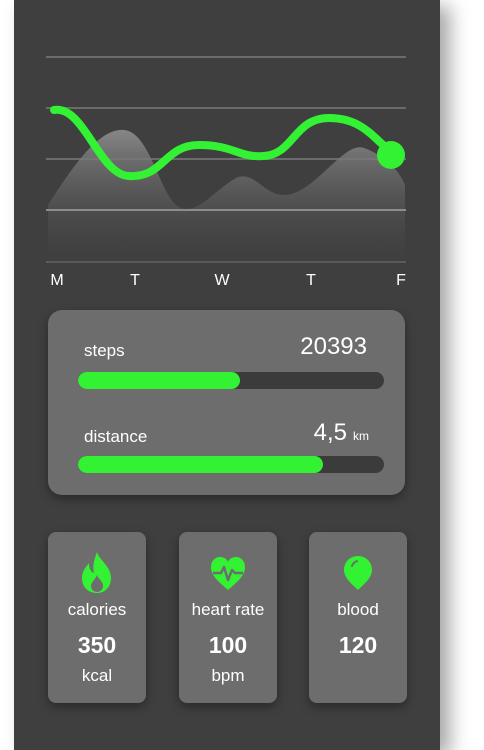 The image size is (484, 750). What do you see at coordinates (116, 436) in the screenshot?
I see `distance-label: distance` at bounding box center [116, 436].